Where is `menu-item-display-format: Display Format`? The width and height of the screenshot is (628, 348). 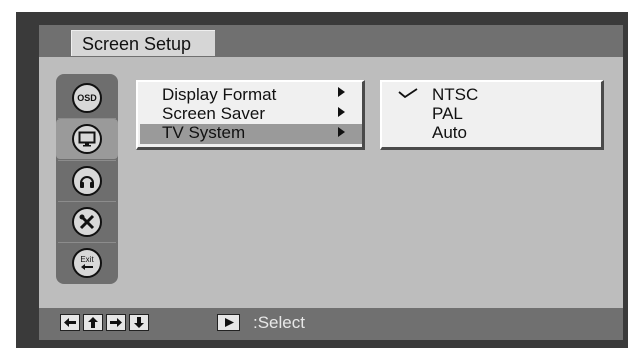
menu-item-display-format: Display Format is located at coordinates (219, 96).